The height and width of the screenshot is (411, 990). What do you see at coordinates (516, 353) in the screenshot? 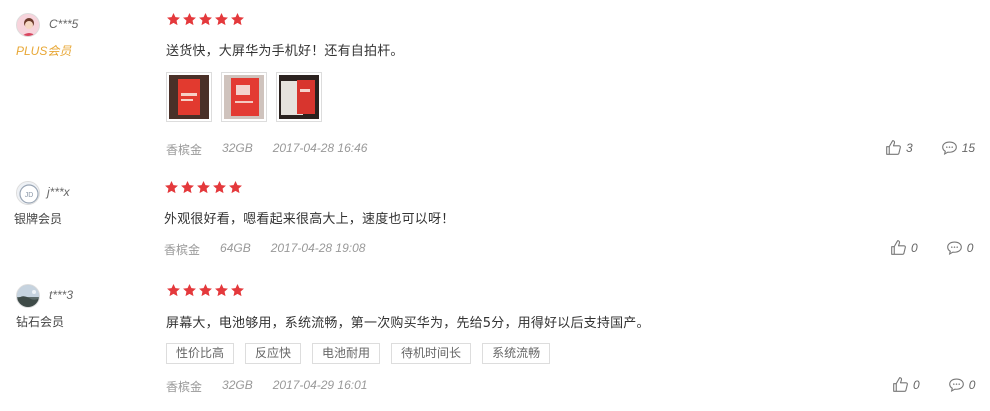
I see `tag: 系统流畅` at bounding box center [516, 353].